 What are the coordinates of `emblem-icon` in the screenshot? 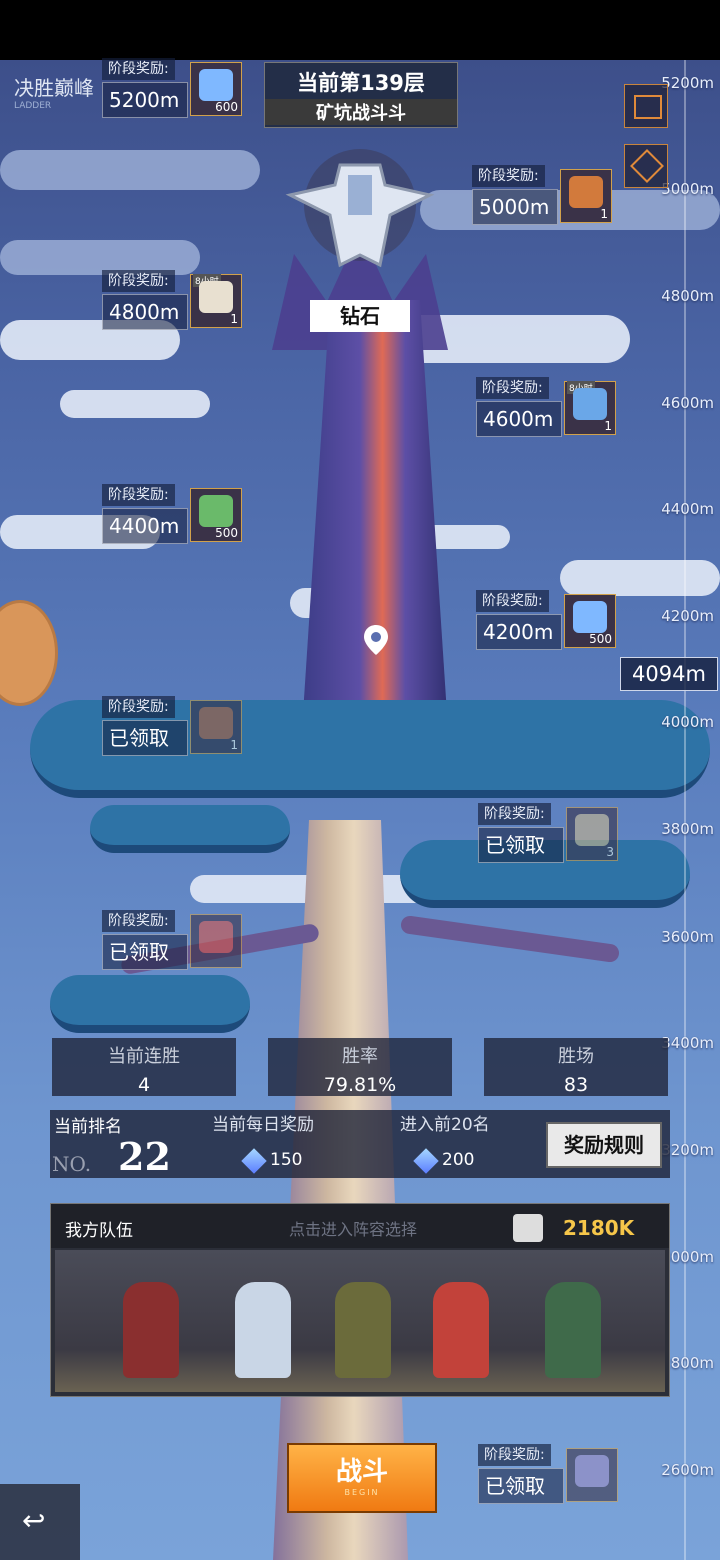 It's located at (647, 166).